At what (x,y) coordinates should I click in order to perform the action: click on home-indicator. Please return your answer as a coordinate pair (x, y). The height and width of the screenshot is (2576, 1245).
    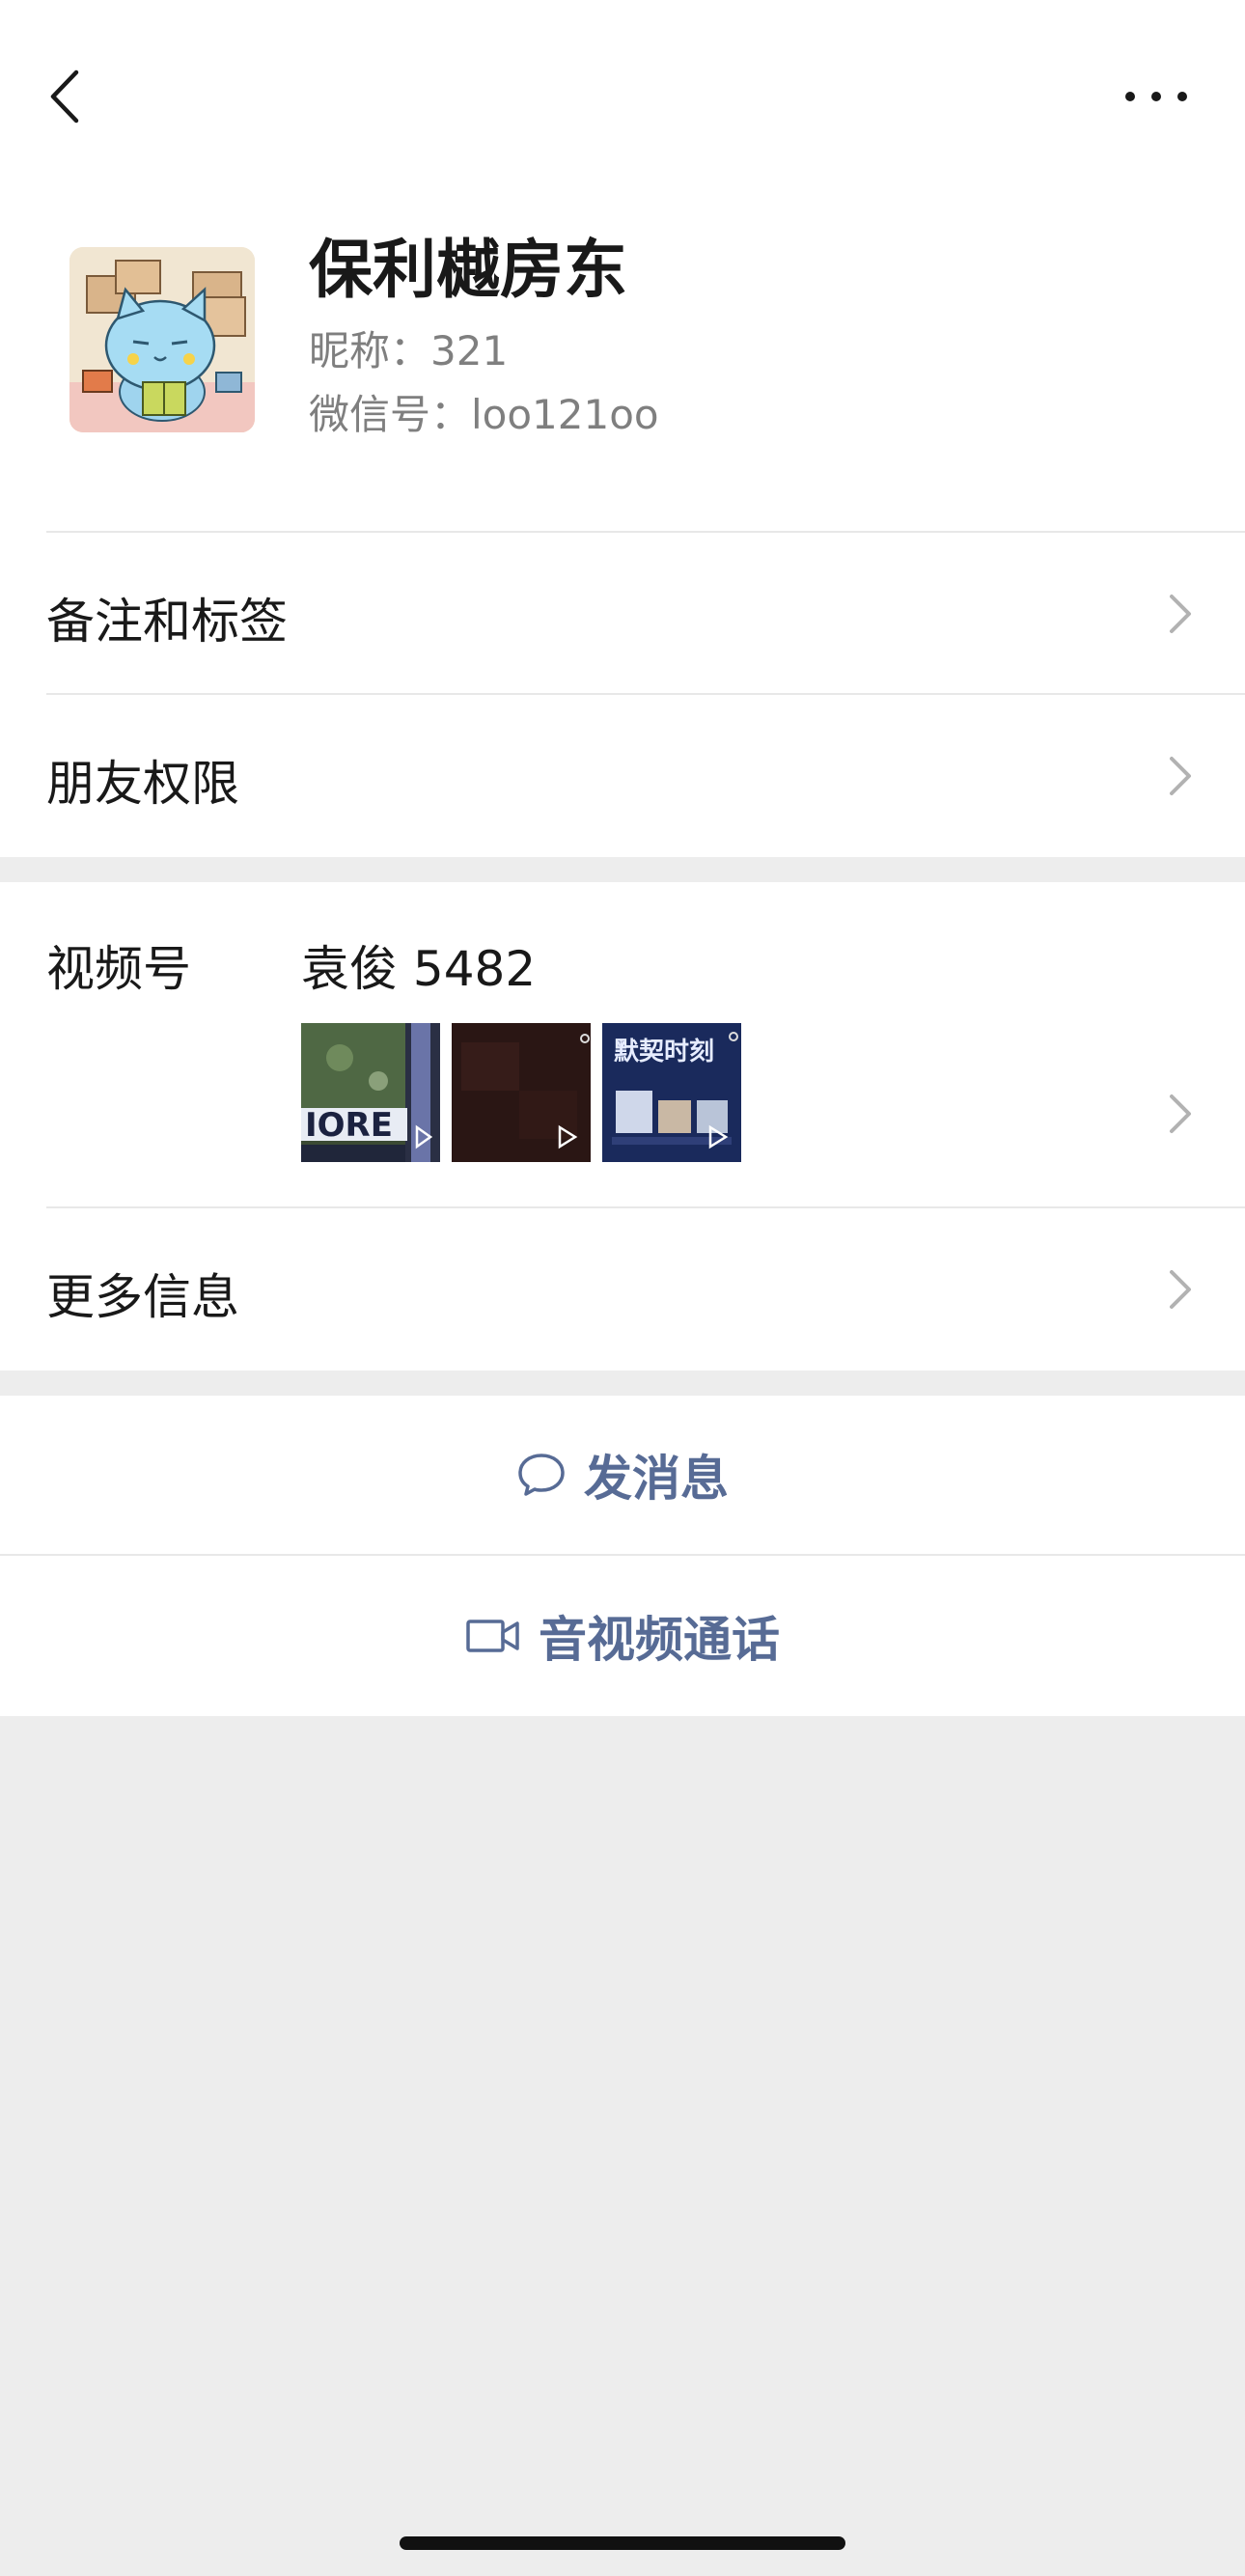
    Looking at the image, I should click on (622, 2543).